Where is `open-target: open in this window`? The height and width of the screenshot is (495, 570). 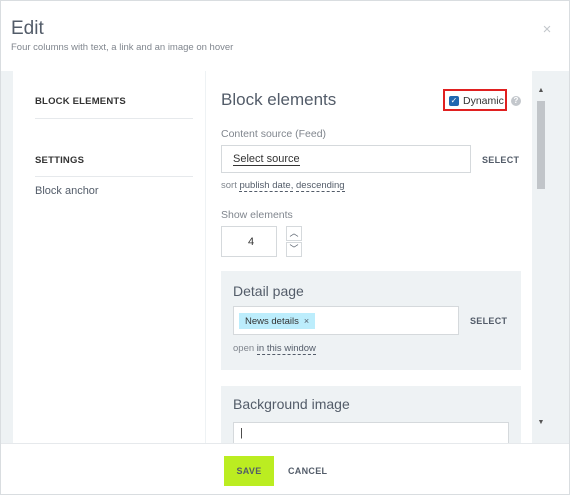 open-target: open in this window is located at coordinates (274, 349).